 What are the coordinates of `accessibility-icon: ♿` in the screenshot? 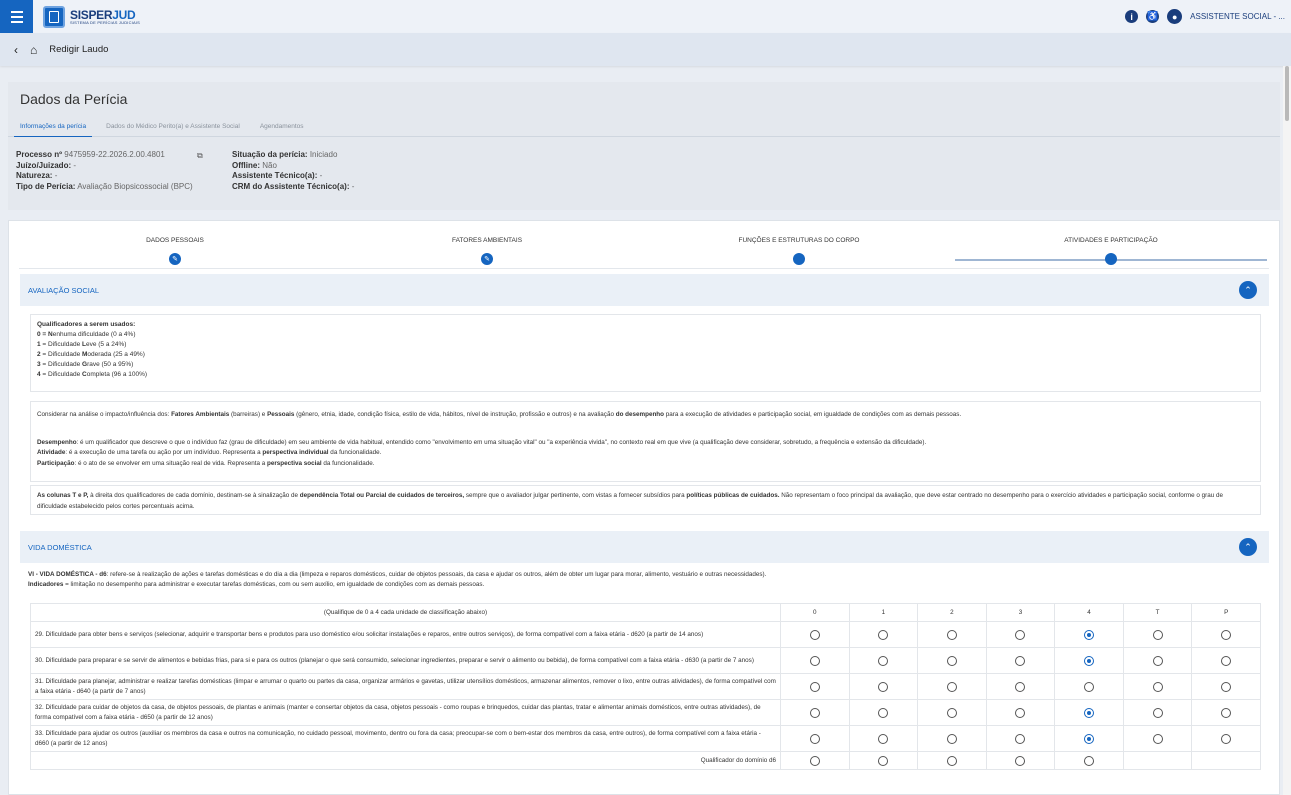 It's located at (1153, 16).